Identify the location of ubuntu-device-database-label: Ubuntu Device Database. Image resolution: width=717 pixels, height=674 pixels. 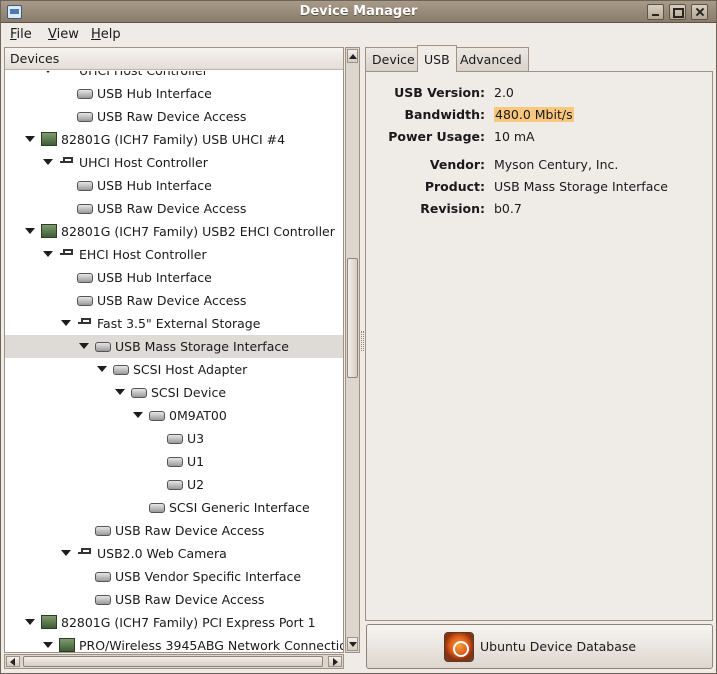
(558, 646).